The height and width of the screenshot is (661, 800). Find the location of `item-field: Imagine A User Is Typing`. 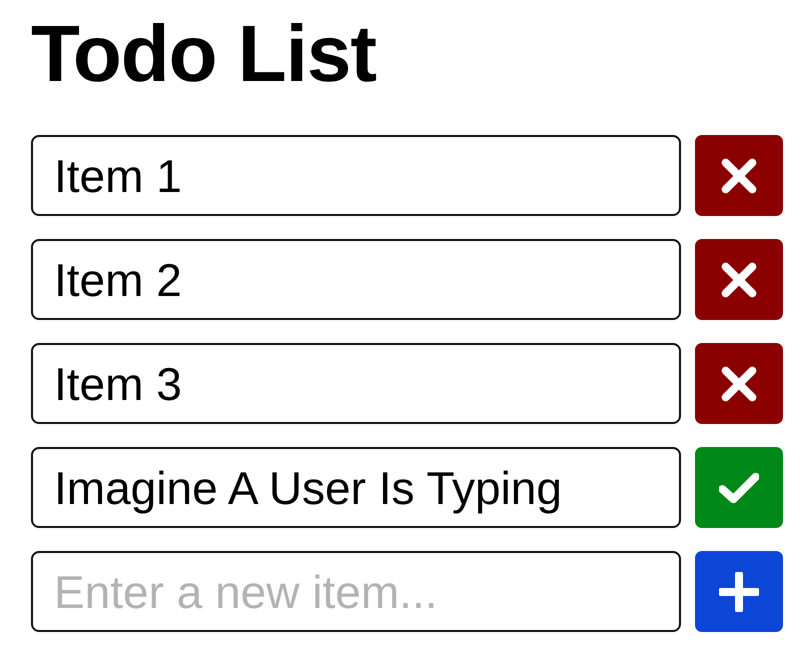

item-field: Imagine A User Is Typing is located at coordinates (356, 487).